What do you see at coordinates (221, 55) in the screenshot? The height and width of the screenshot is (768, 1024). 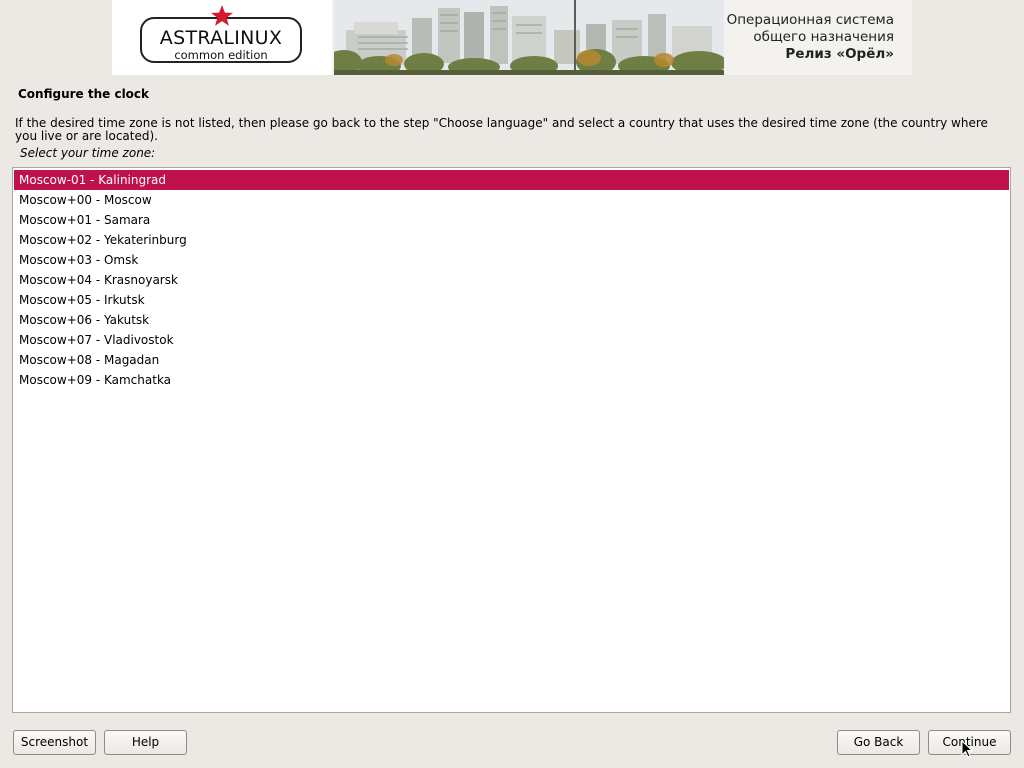 I see `logo-edition: common edition` at bounding box center [221, 55].